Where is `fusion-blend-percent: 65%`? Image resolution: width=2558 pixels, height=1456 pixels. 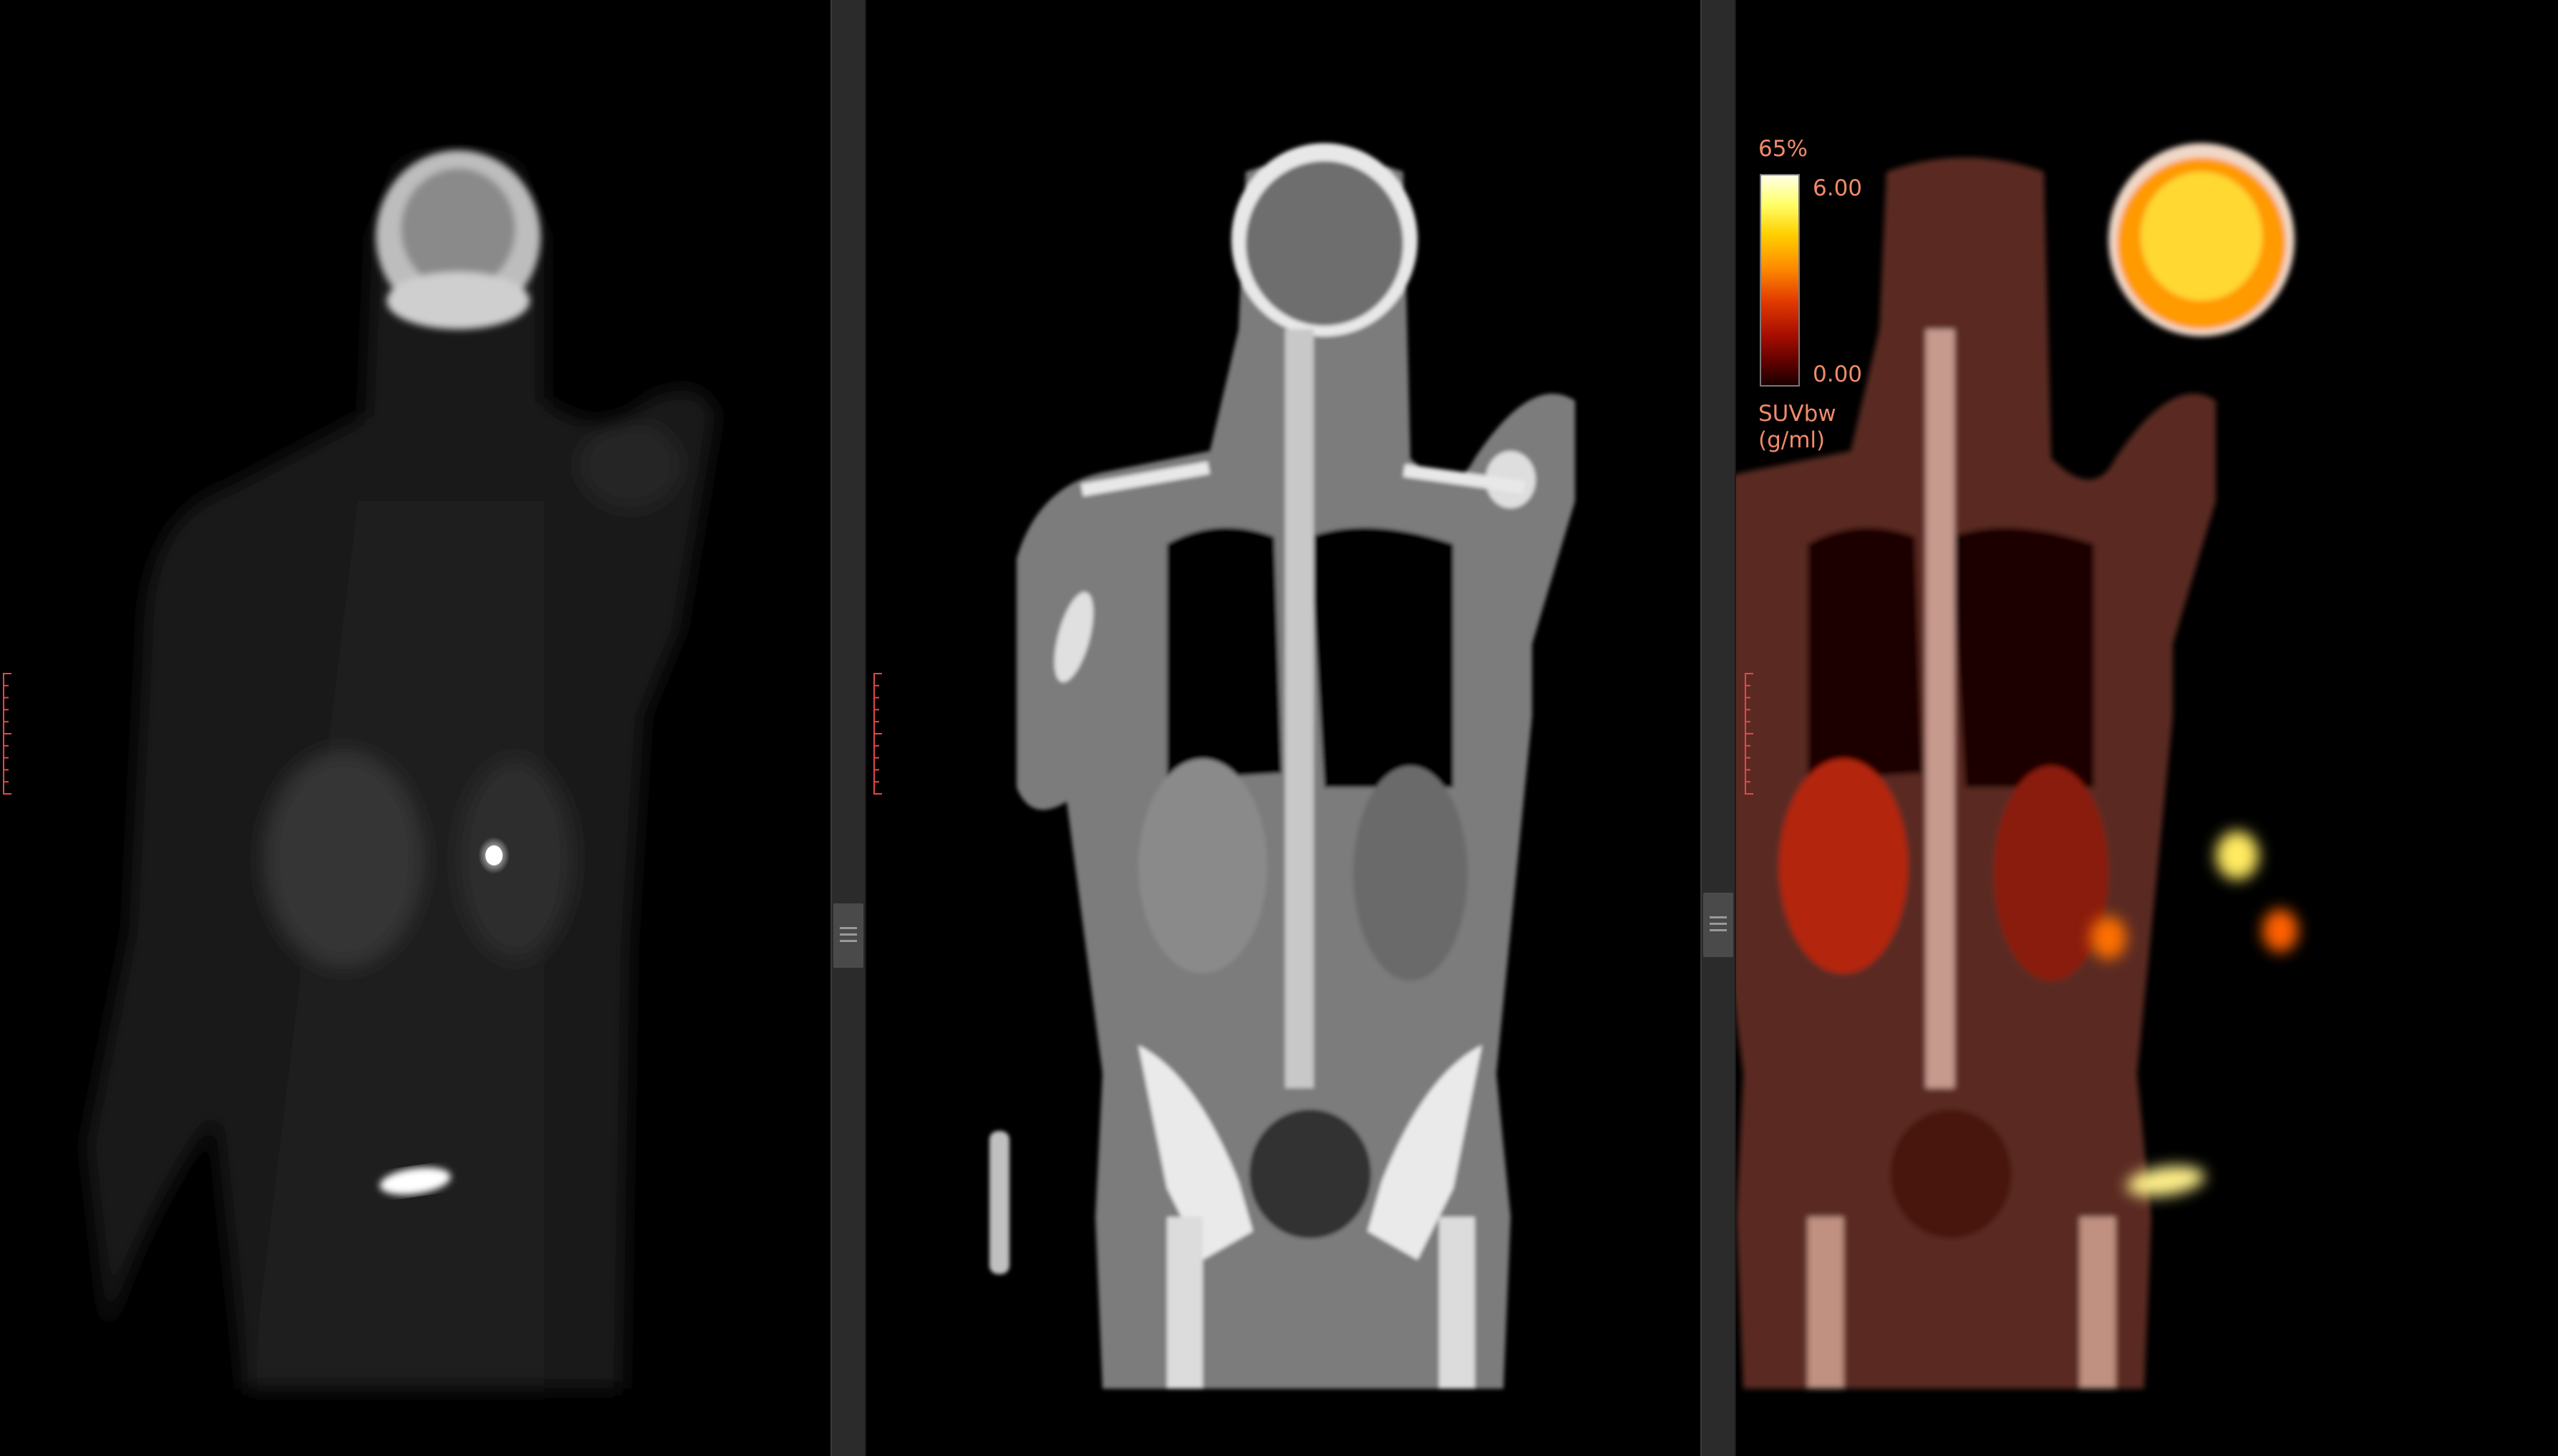 fusion-blend-percent: 65% is located at coordinates (1783, 149).